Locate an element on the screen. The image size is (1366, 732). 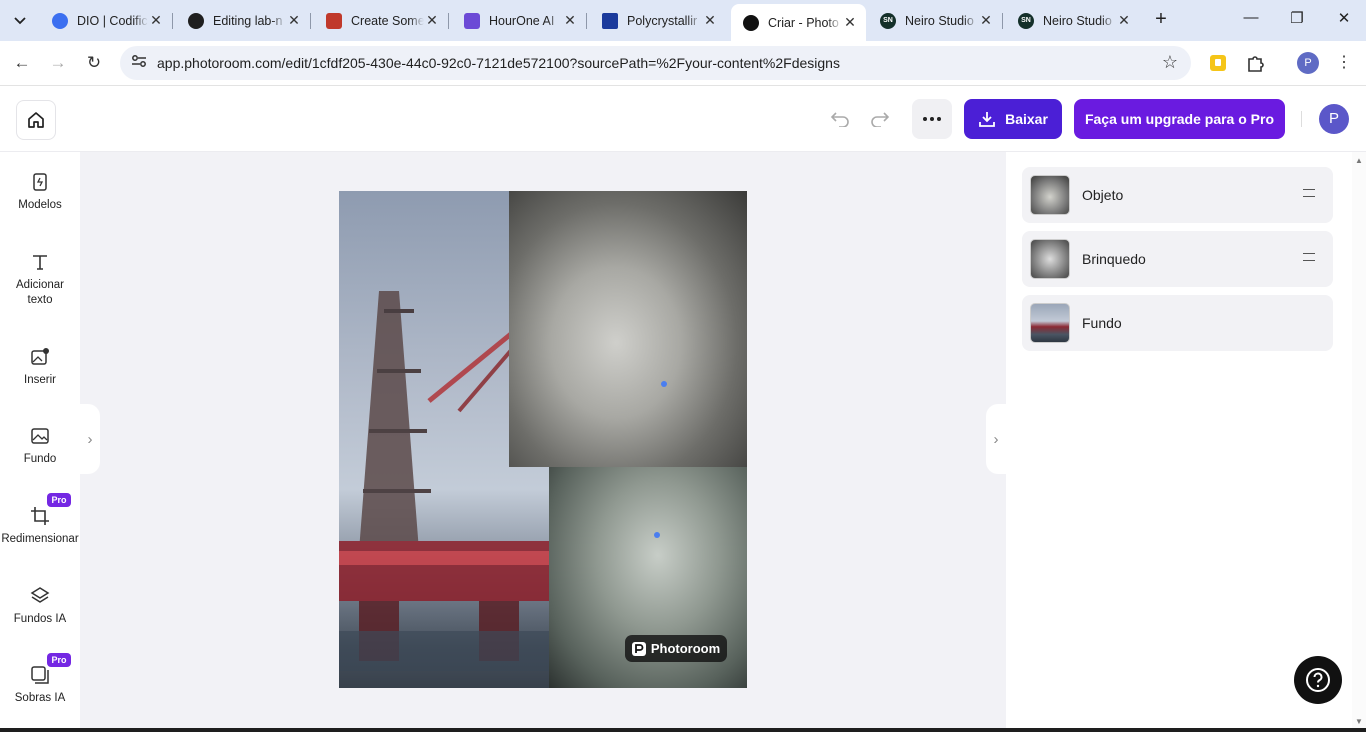
sidebar-item-label: Fundo is located at coordinates (40, 459).